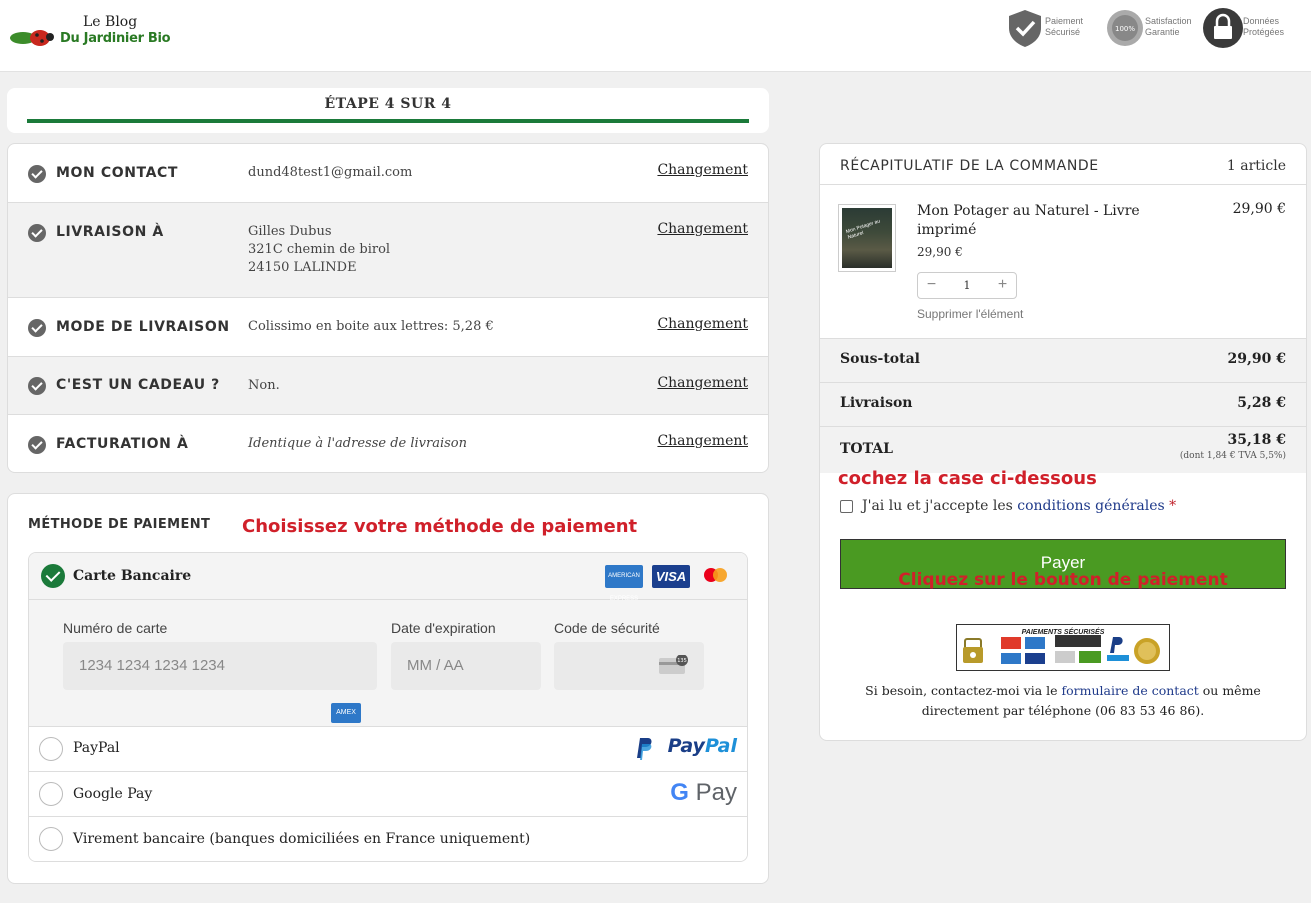 The image size is (1311, 903). Describe the element at coordinates (1002, 285) in the screenshot. I see `increment-button: +` at that location.